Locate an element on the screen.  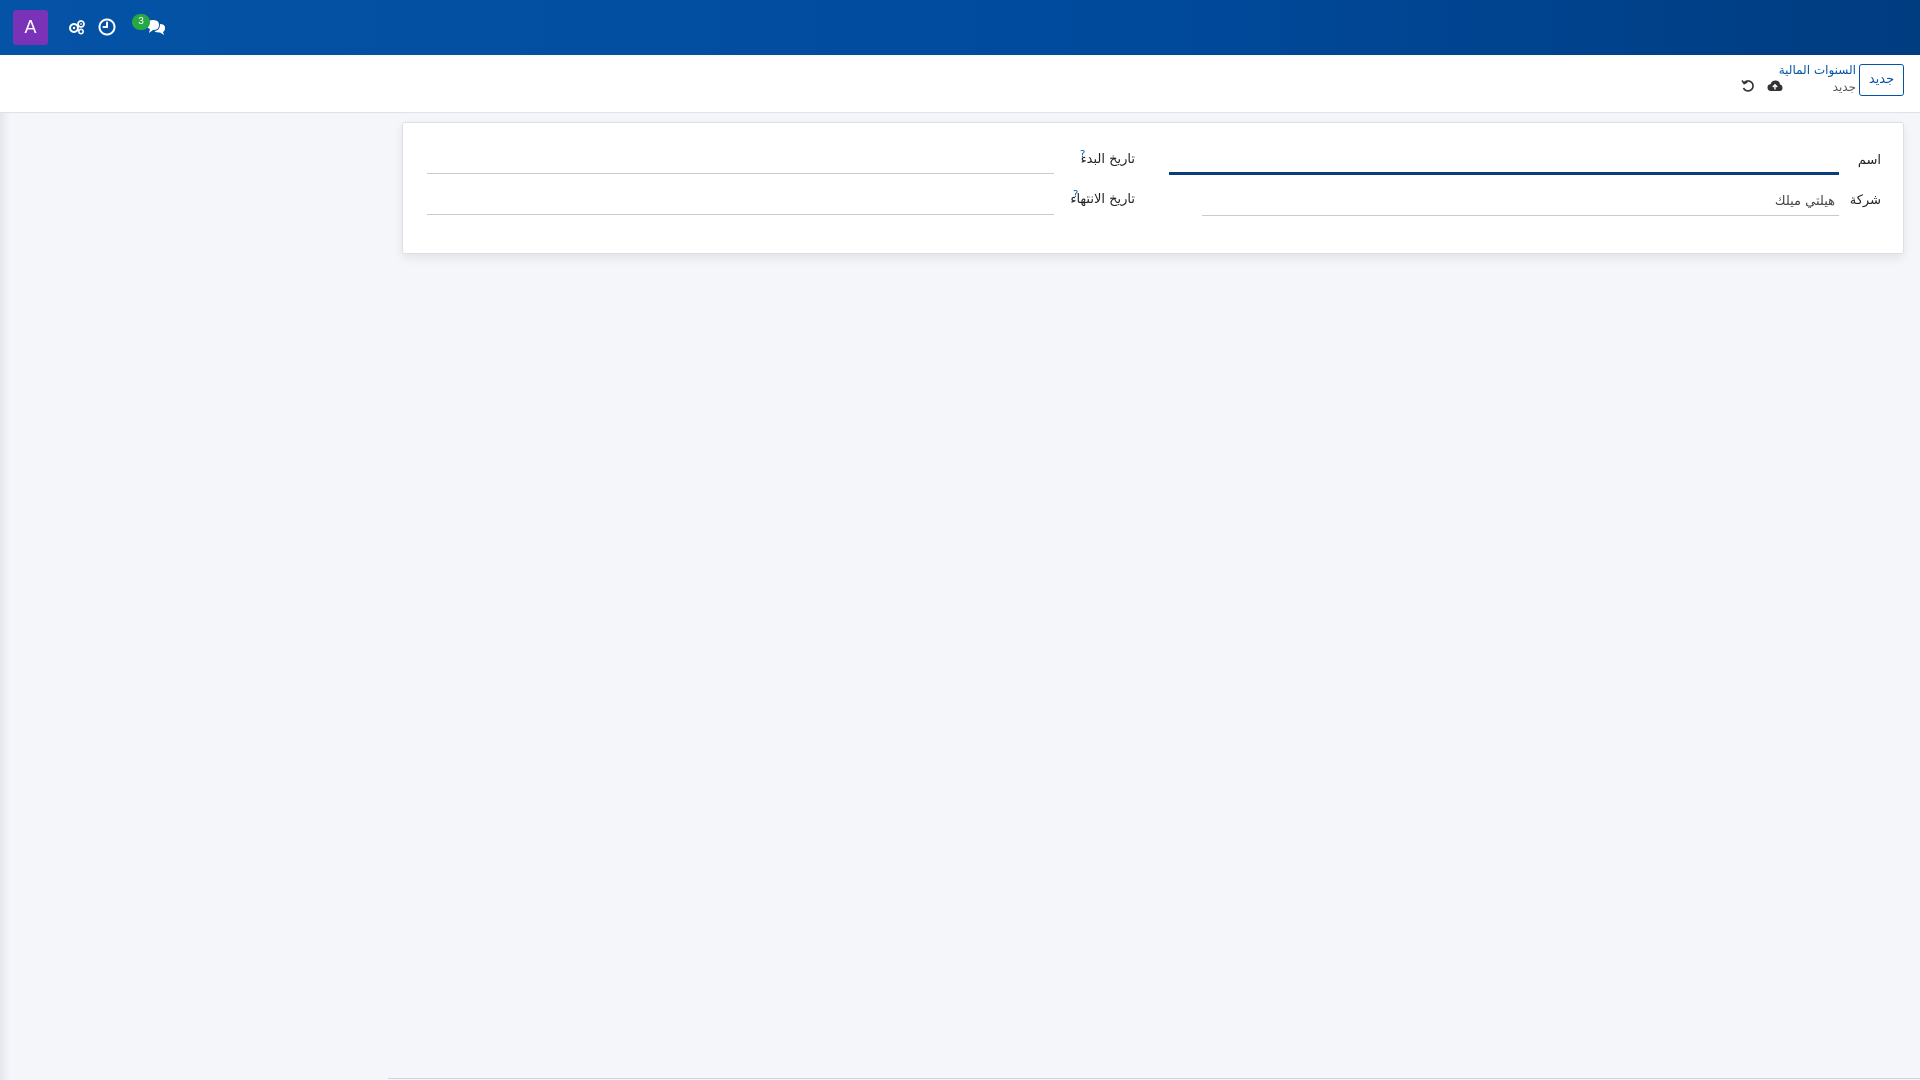
name-input is located at coordinates (1504, 173).